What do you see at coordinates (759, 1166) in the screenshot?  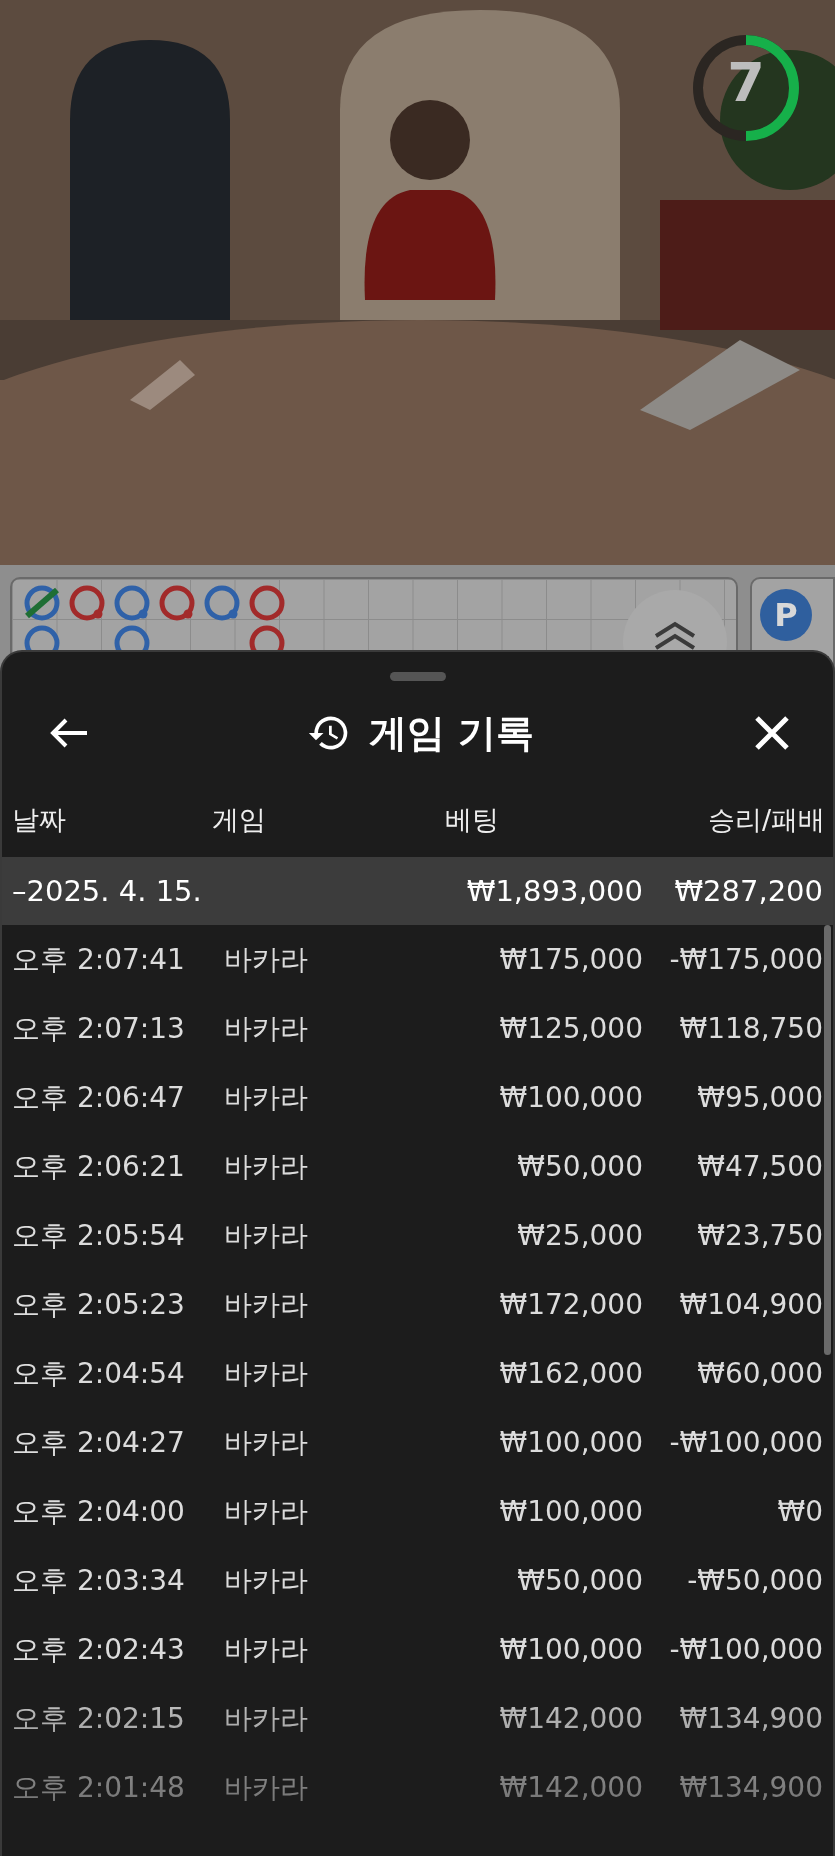 I see `result-cell-text: ₩47,500` at bounding box center [759, 1166].